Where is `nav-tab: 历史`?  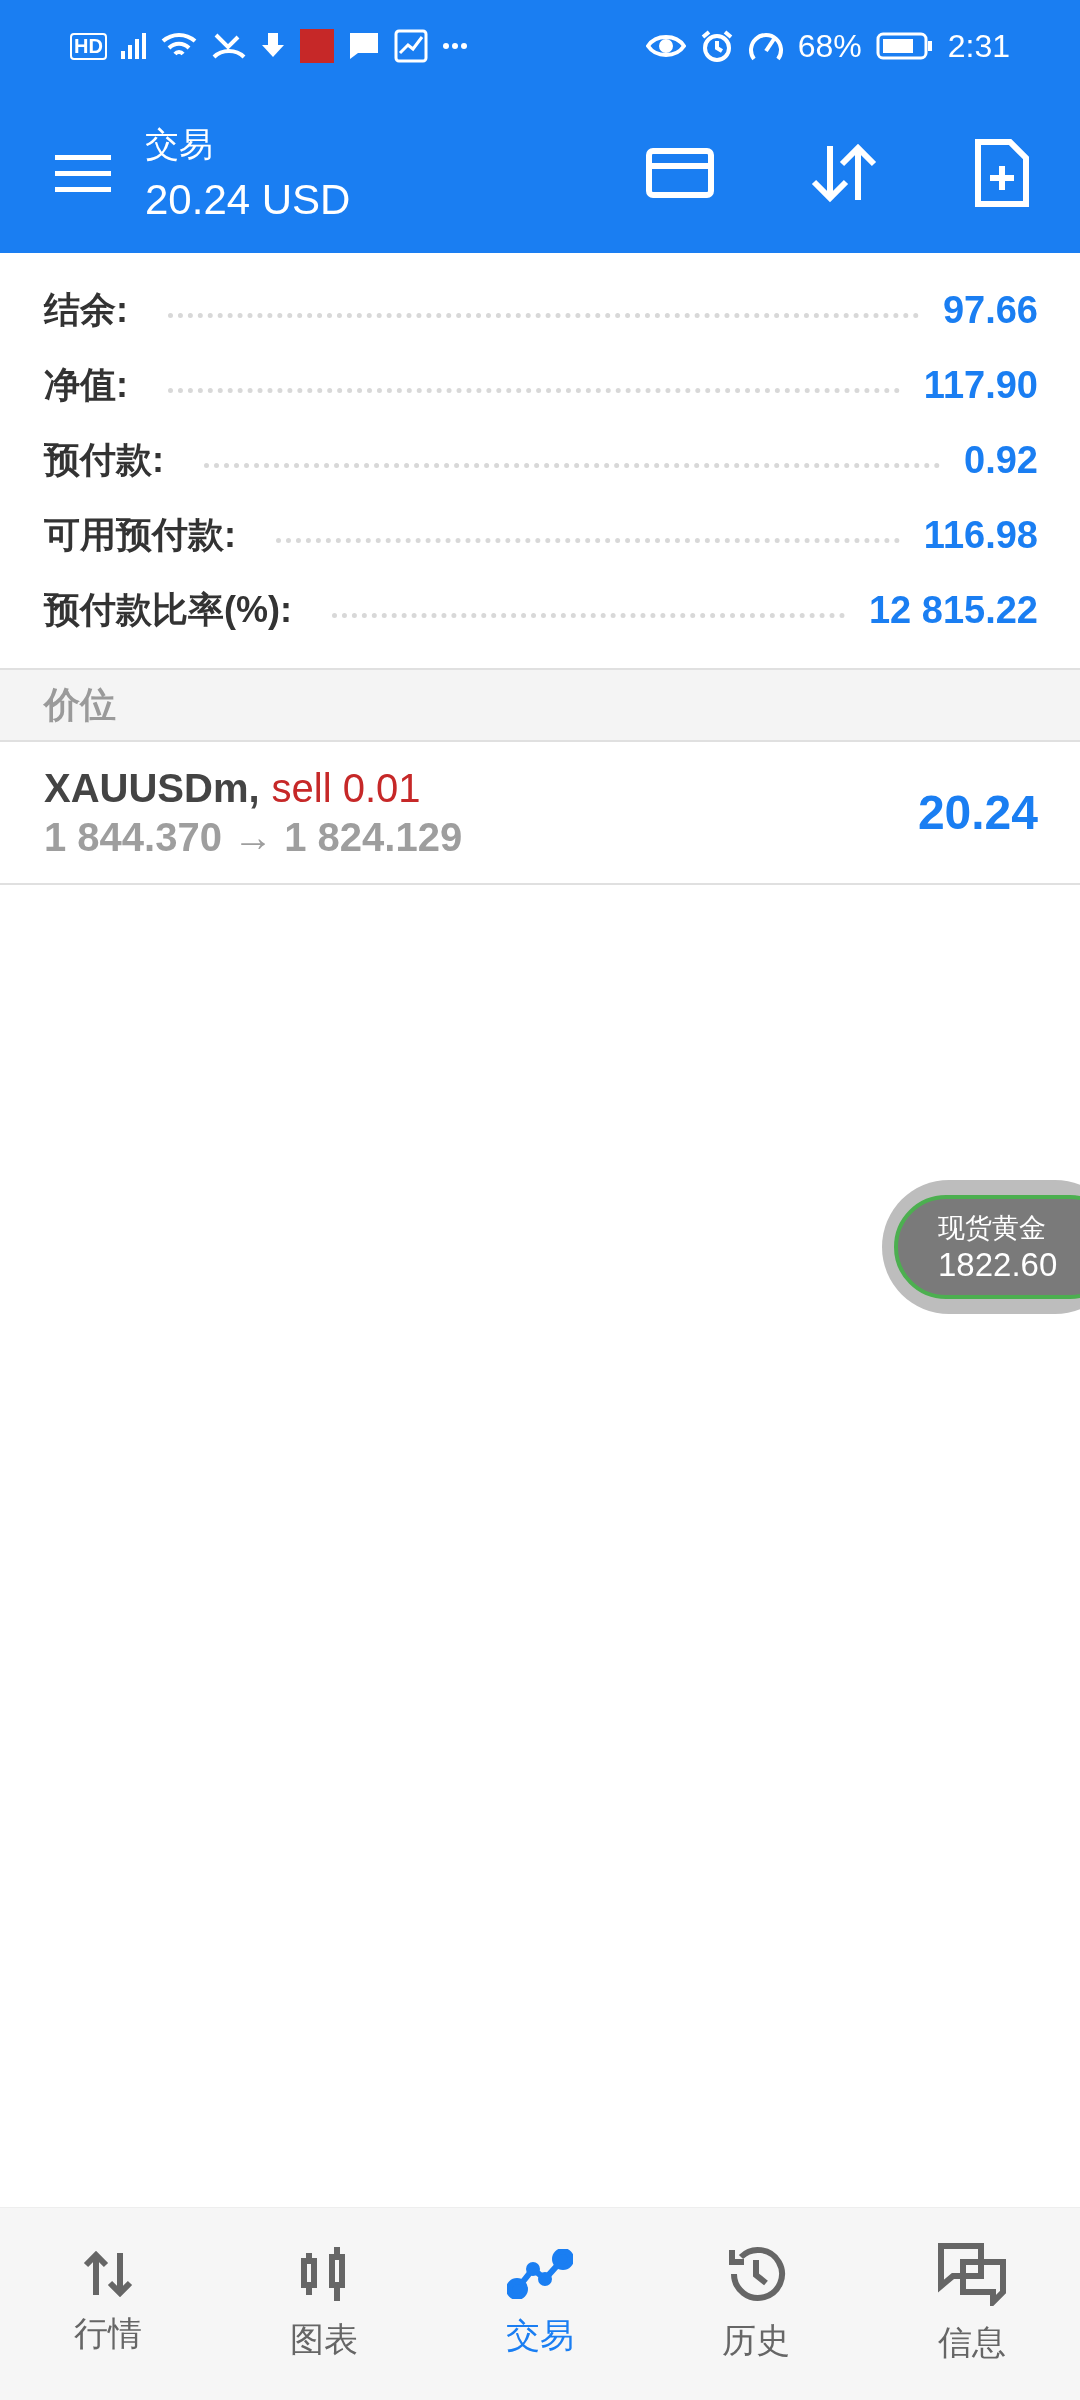
nav-tab: 历史 is located at coordinates (756, 2304).